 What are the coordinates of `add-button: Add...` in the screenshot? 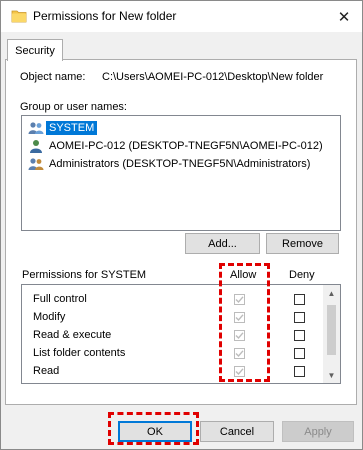 It's located at (222, 243).